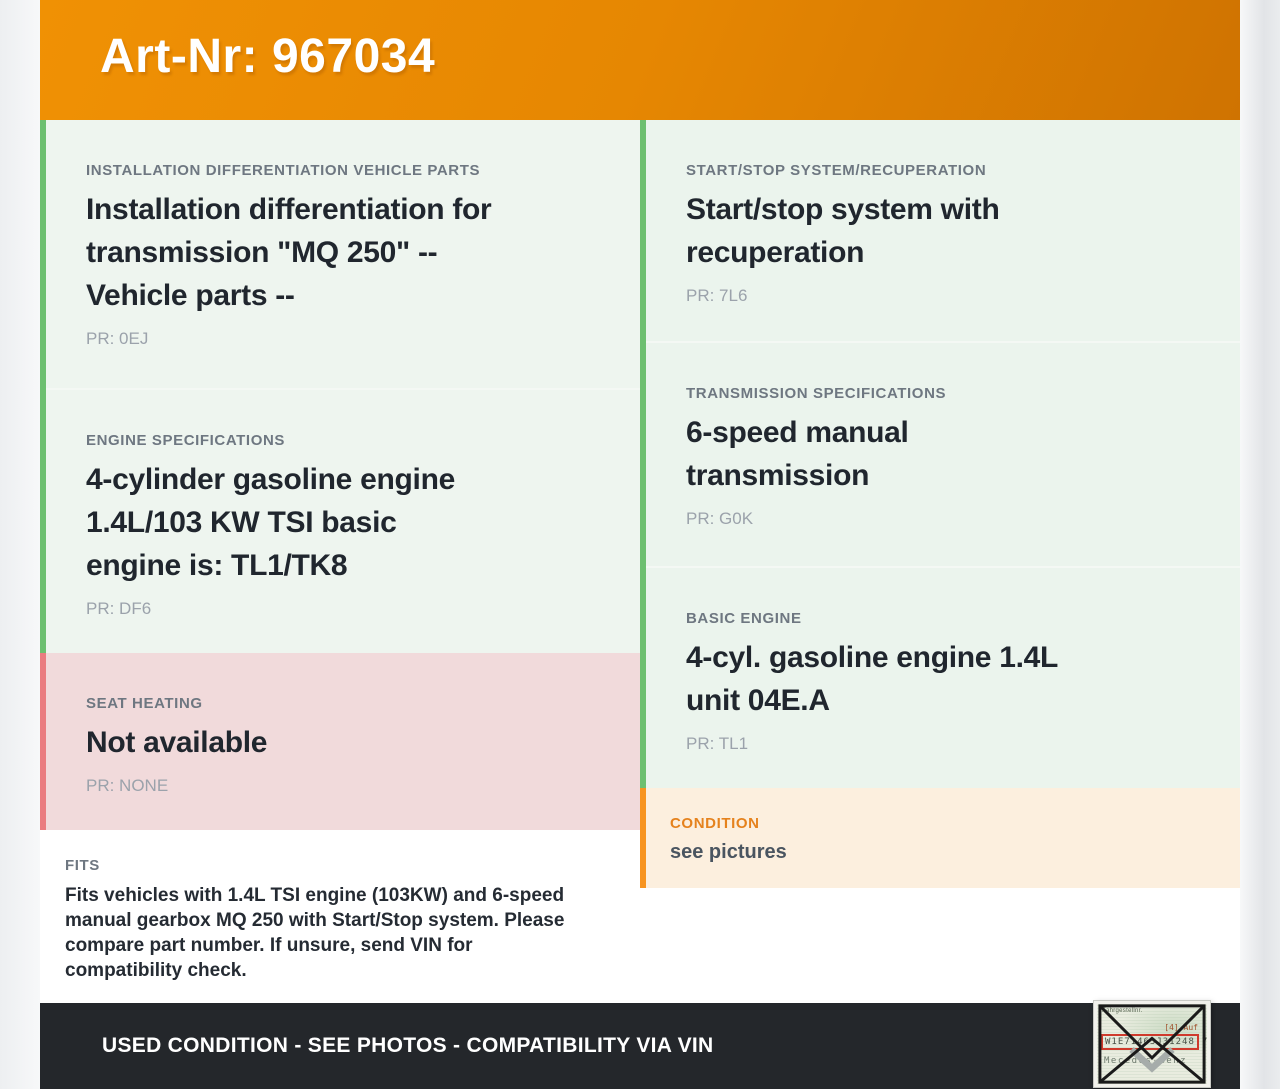  I want to click on card-eyebrow: CONDITION, so click(715, 823).